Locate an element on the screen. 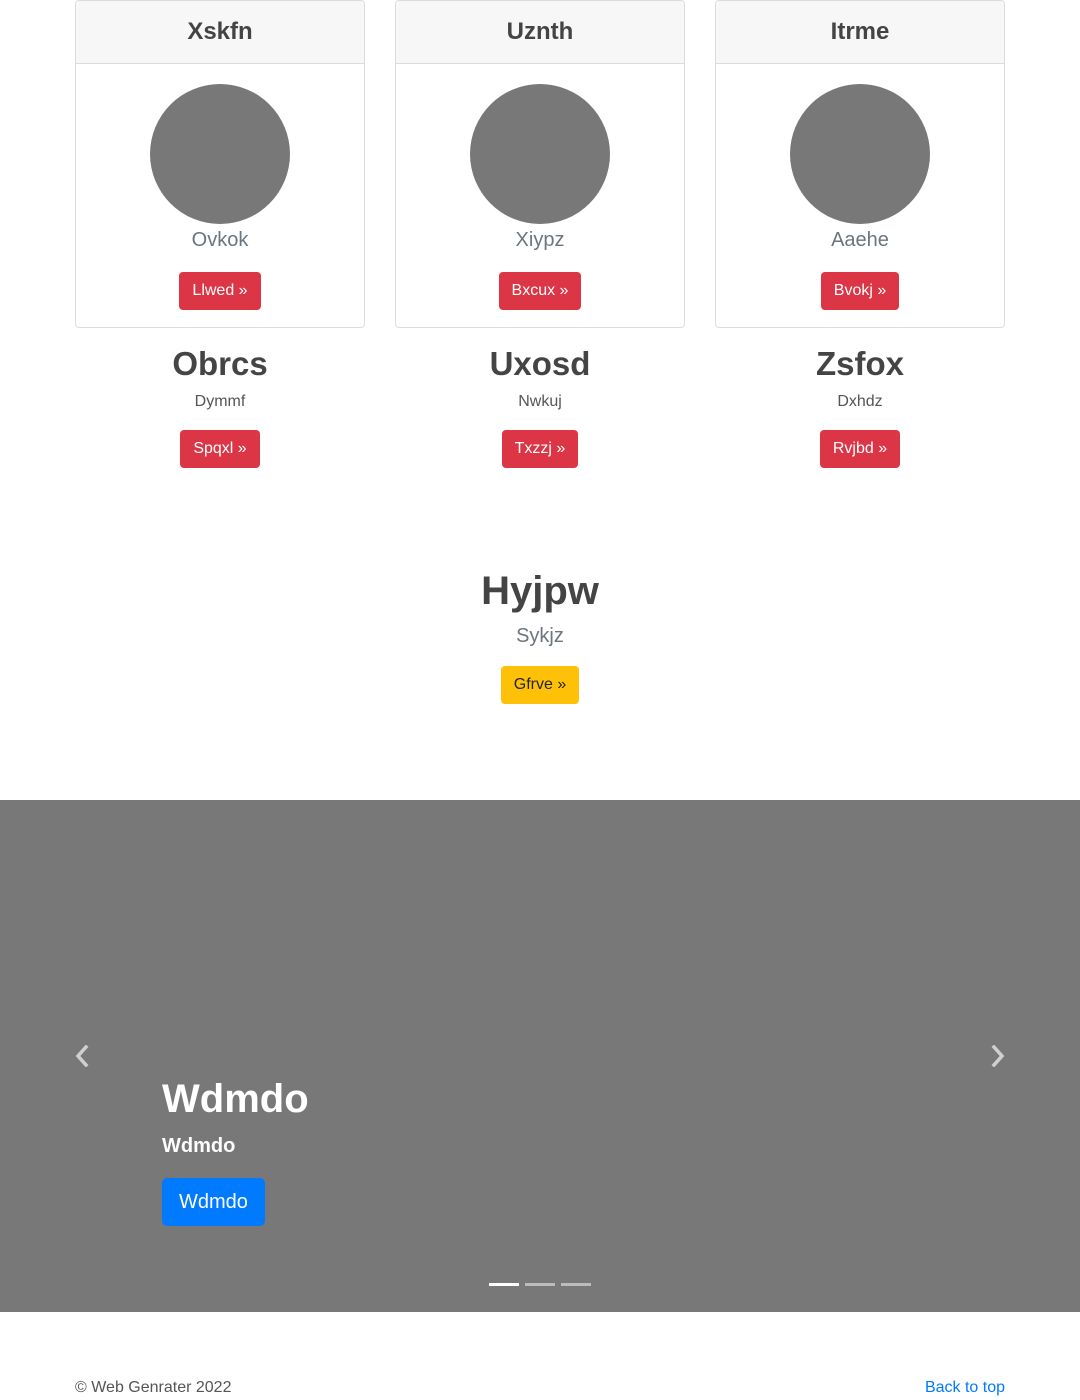  feature-text: Dxhdz is located at coordinates (860, 401).